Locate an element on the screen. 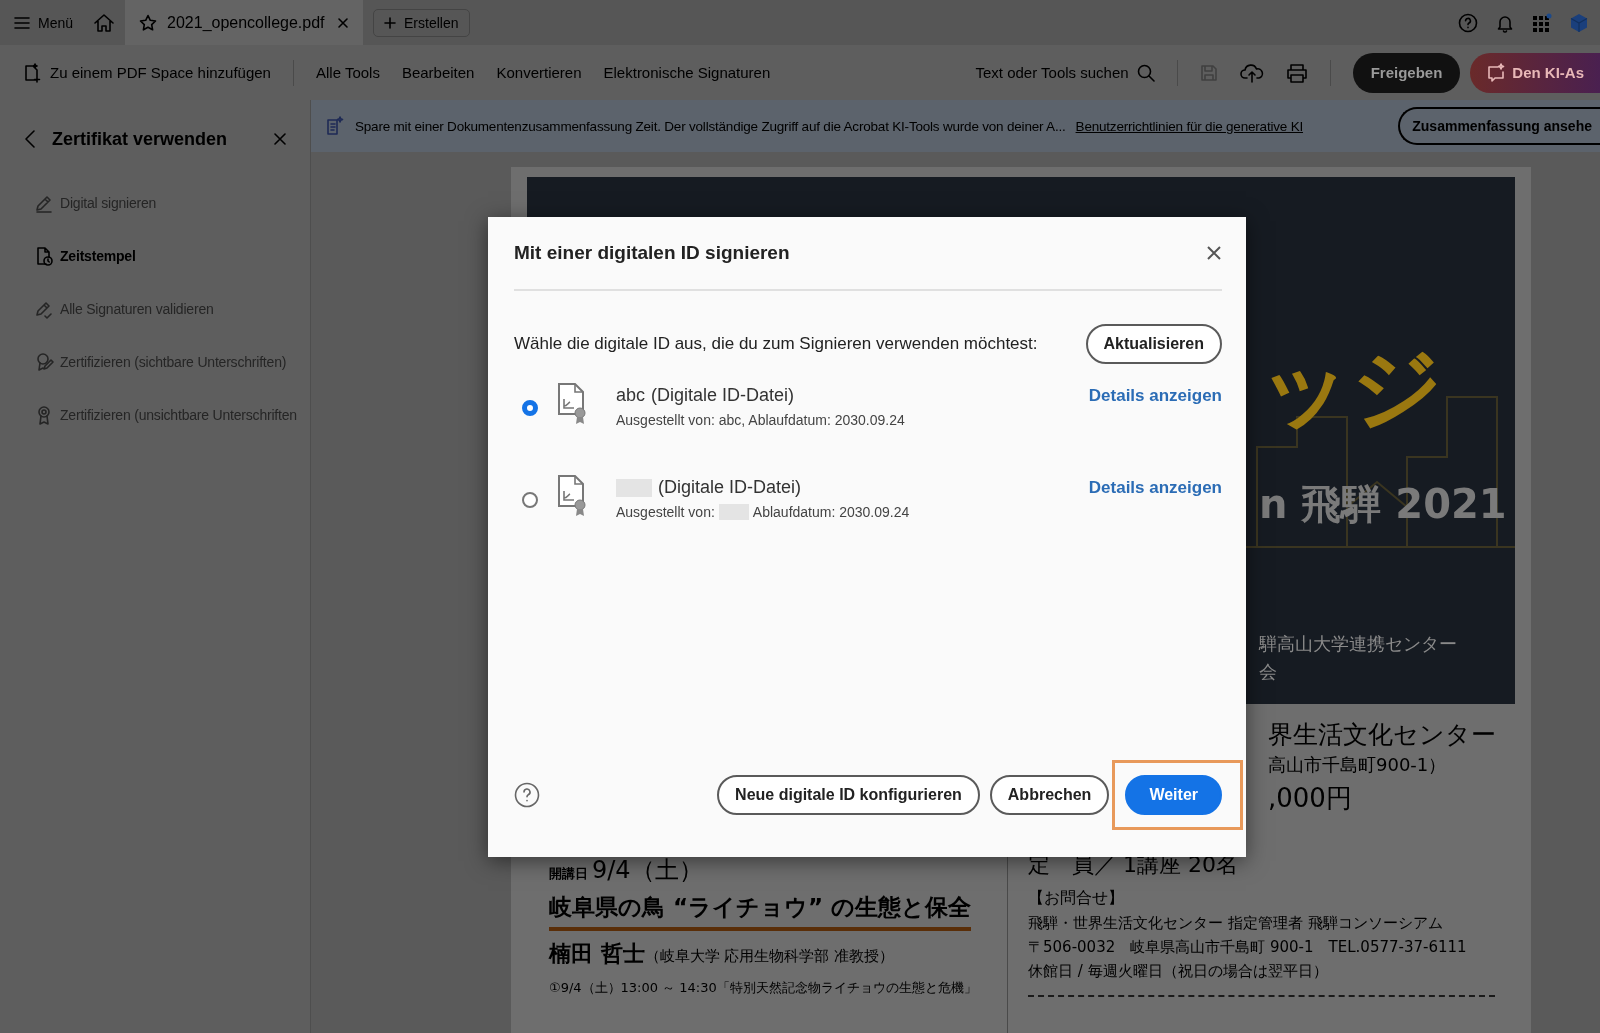 The width and height of the screenshot is (1600, 1033). session-line: ①9/4（土）13:00 ～ 14:30「特別天然記念物ライチョウの生態と危機」 is located at coordinates (763, 988).